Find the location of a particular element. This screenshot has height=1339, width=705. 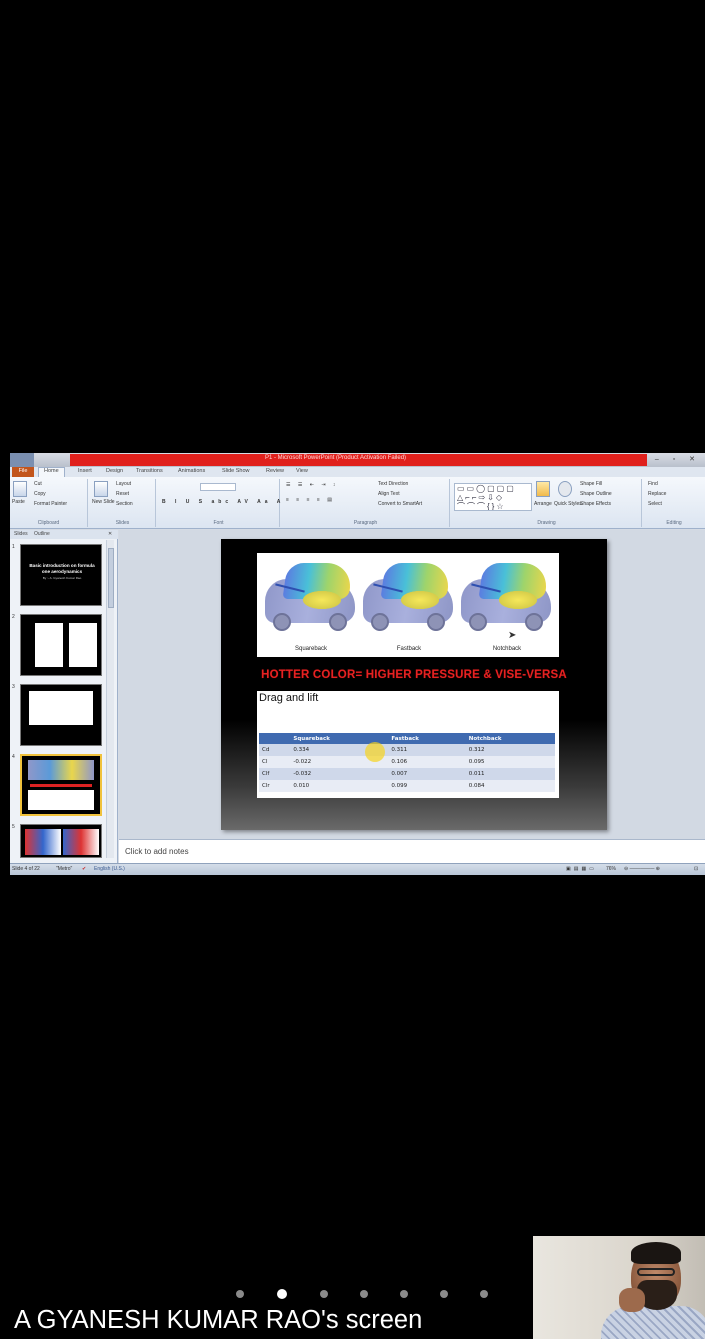

section-button: Section is located at coordinates (124, 504).